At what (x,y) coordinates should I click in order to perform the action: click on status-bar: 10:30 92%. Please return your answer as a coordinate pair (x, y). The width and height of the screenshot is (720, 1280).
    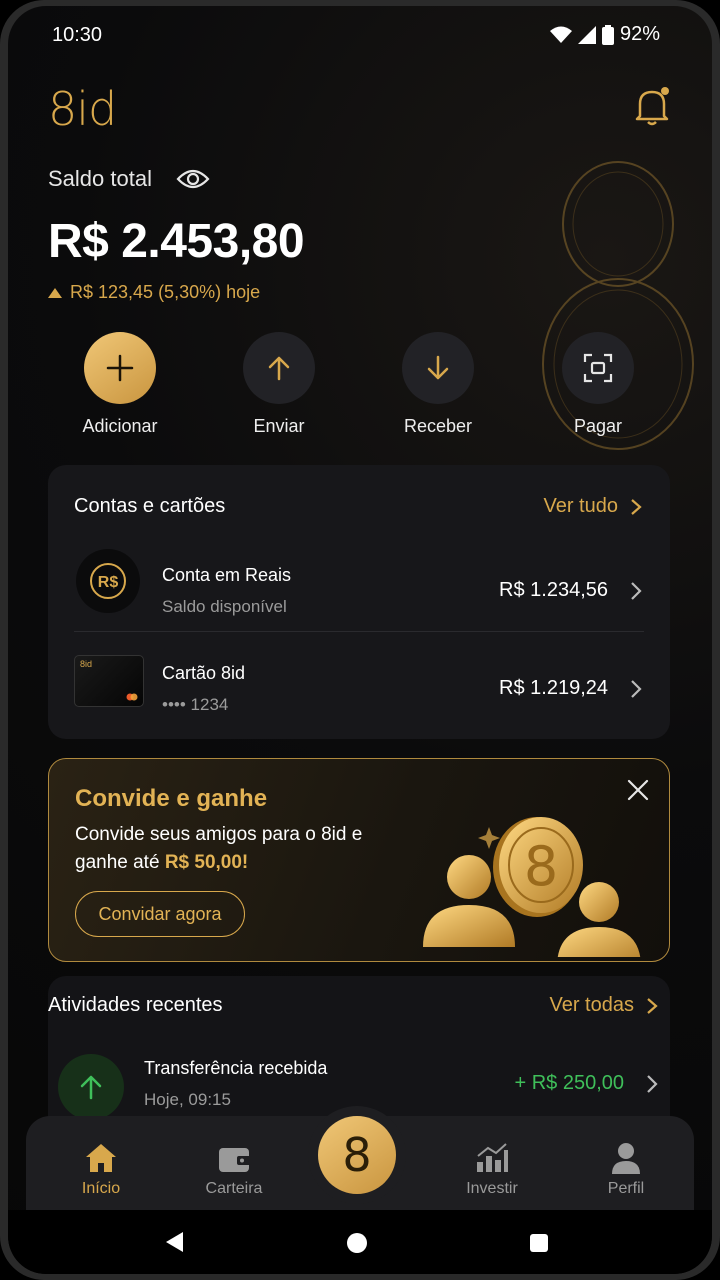
    Looking at the image, I should click on (360, 35).